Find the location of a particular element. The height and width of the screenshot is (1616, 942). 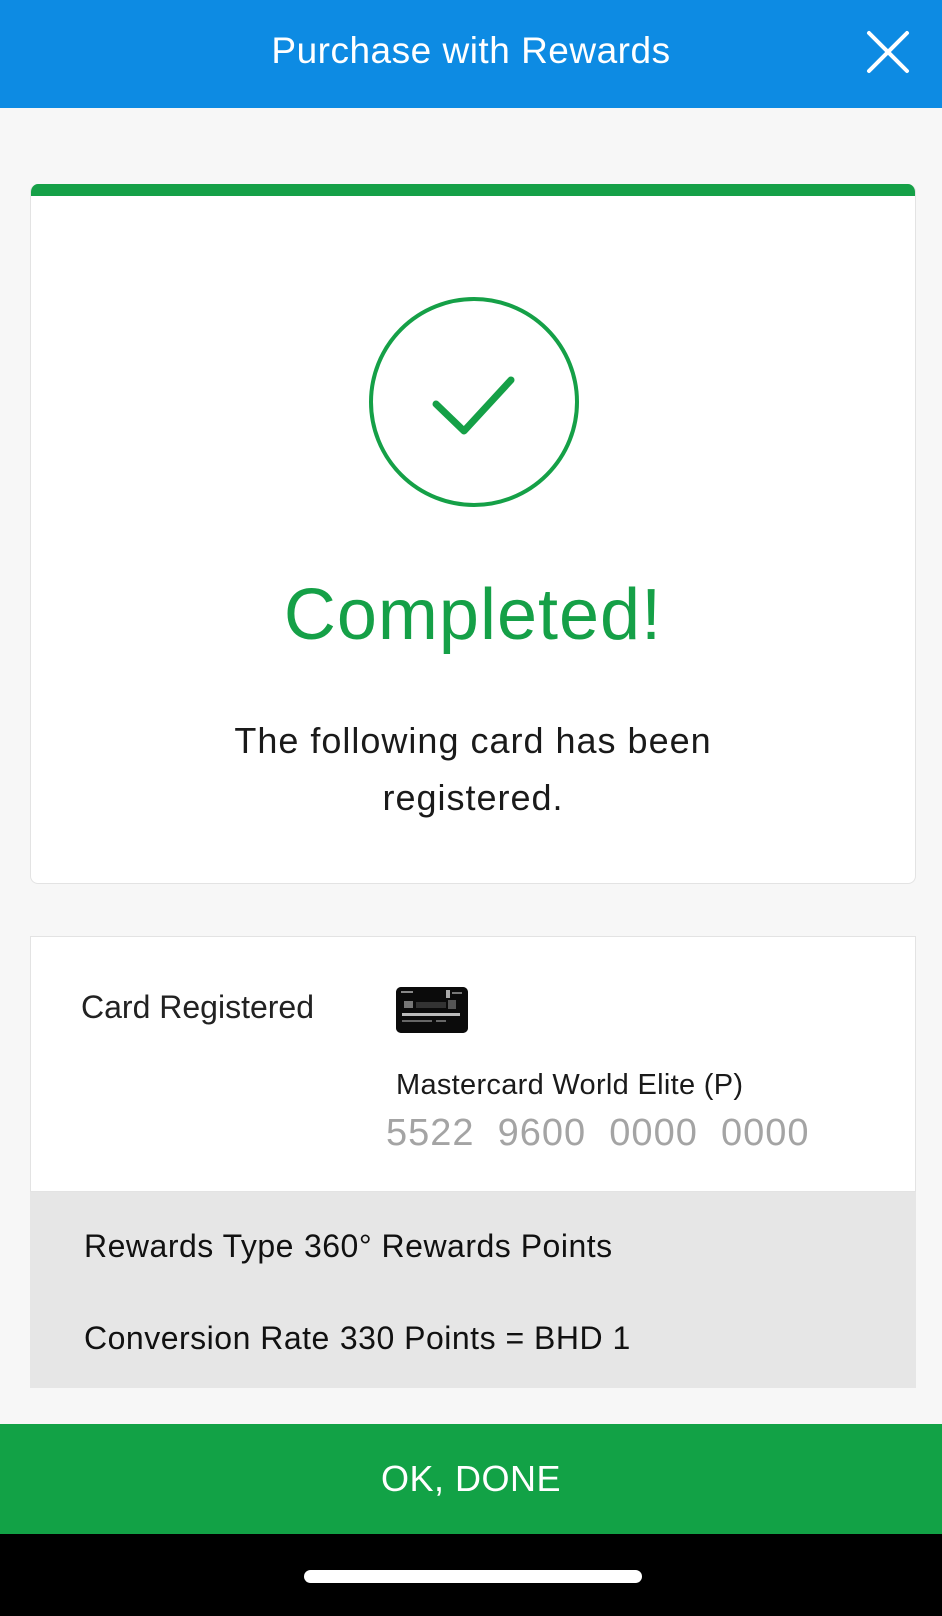

home-indicator is located at coordinates (473, 1576).